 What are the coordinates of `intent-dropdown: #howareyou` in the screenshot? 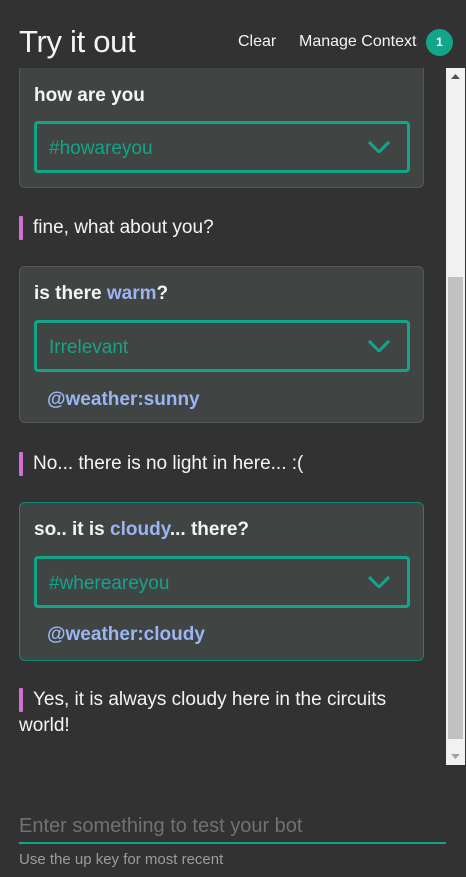 It's located at (222, 147).